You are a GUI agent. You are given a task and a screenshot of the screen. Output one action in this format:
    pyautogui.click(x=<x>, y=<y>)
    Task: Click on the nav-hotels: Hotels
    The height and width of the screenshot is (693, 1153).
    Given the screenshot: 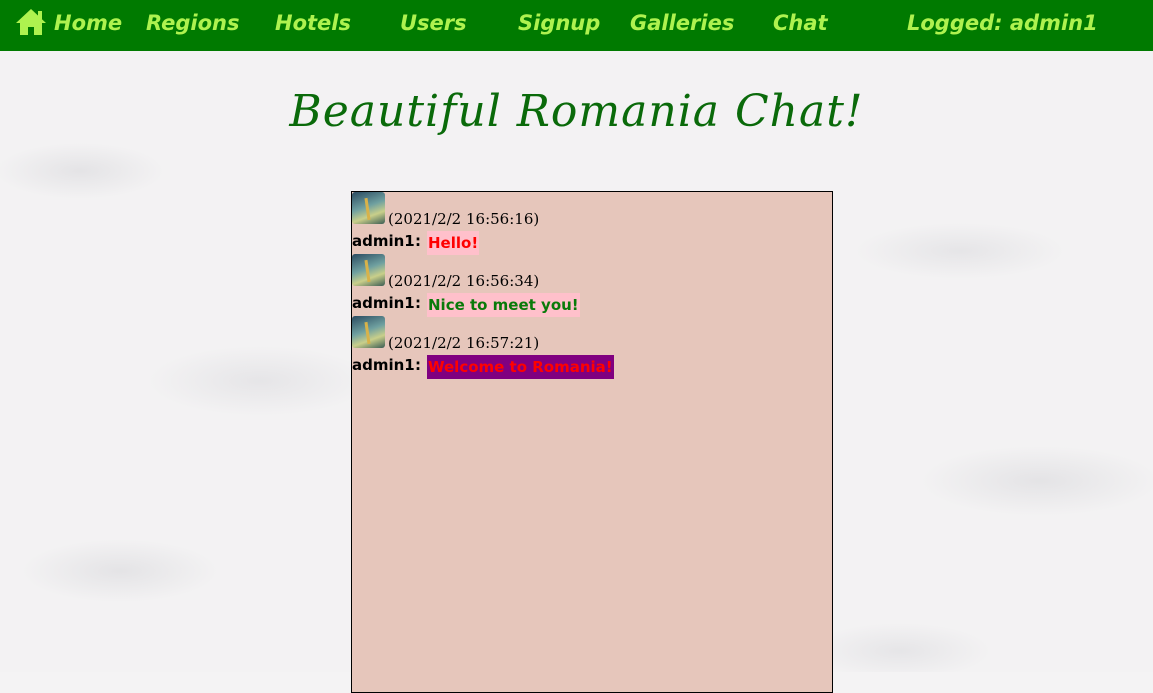 What is the action you would take?
    pyautogui.click(x=313, y=23)
    